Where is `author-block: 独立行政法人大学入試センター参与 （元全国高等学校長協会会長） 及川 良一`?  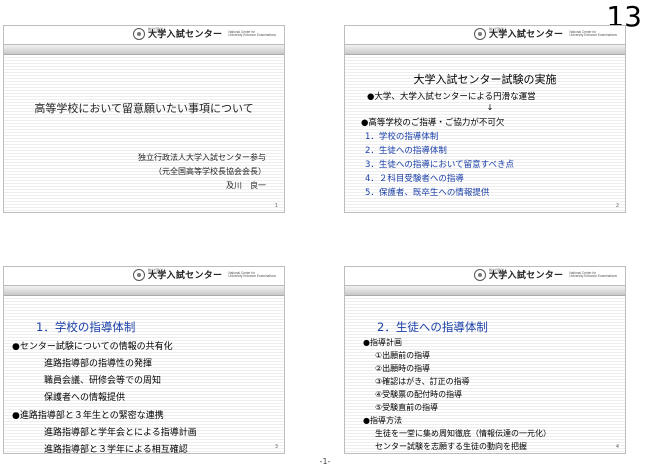 author-block: 独立行政法人大学入試センター参与 （元全国高等学校長協会会長） 及川 良一 is located at coordinates (202, 172).